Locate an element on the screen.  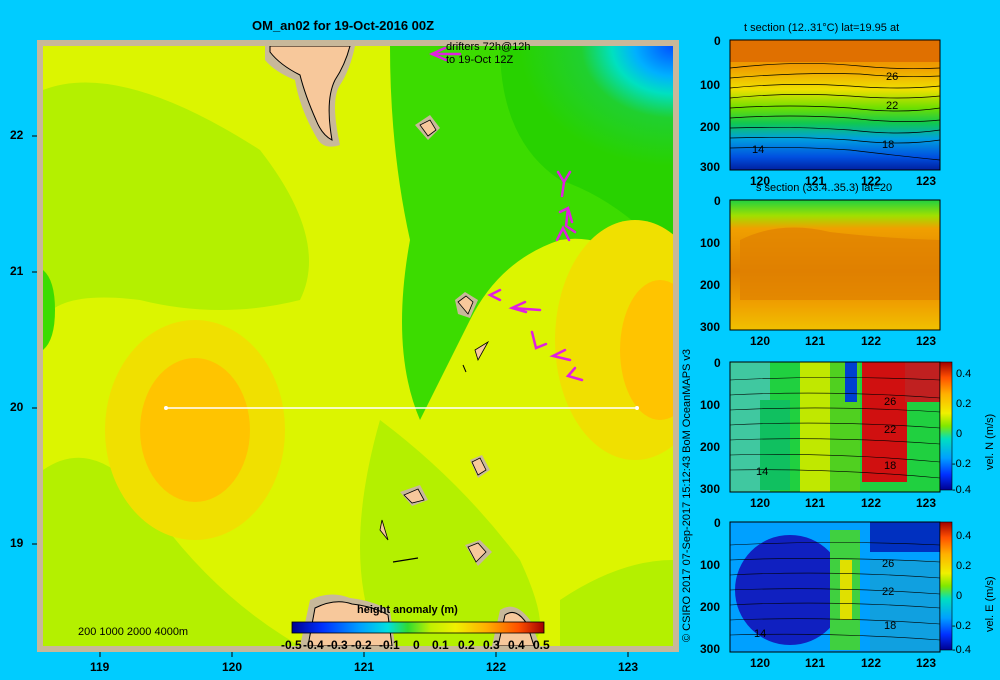
colorbar-tick: 0.2 is located at coordinates (466, 645).